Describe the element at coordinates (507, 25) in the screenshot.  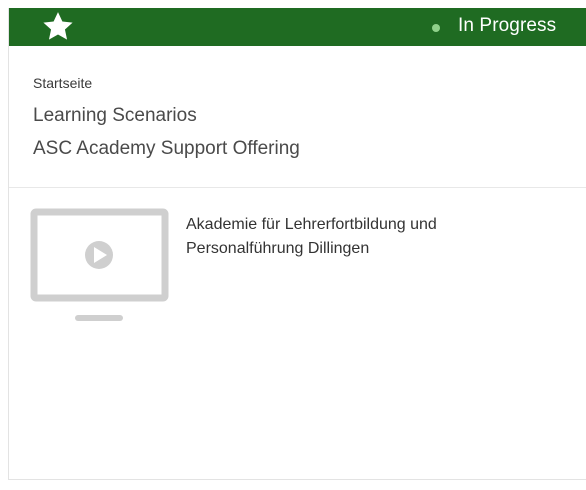
I see `status-badge: In Progress` at that location.